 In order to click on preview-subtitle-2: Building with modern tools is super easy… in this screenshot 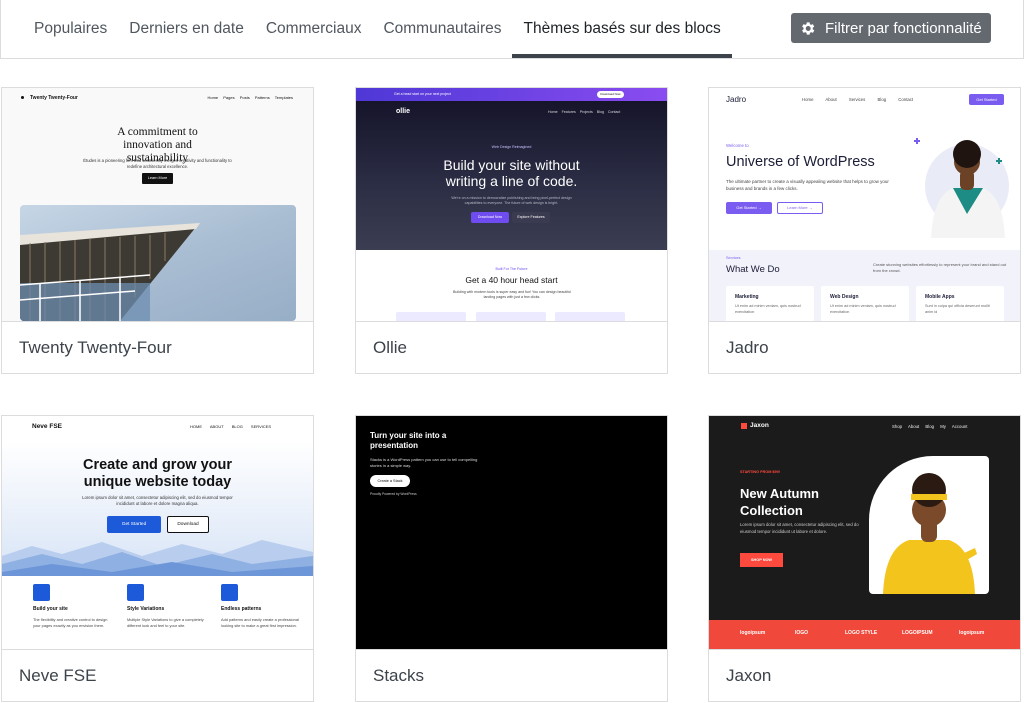, I will do `click(512, 294)`.